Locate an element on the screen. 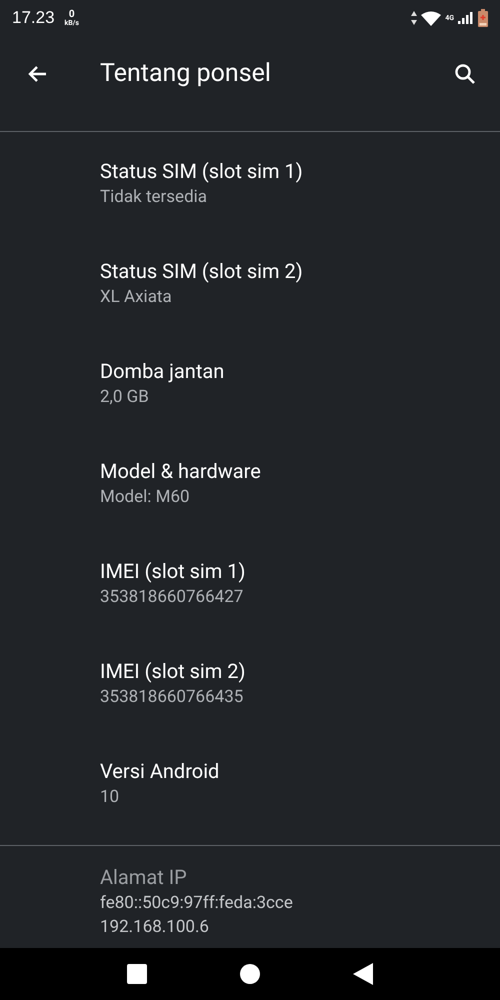 This screenshot has height=1000, width=500. setting-value: Tidak tersedia is located at coordinates (154, 197).